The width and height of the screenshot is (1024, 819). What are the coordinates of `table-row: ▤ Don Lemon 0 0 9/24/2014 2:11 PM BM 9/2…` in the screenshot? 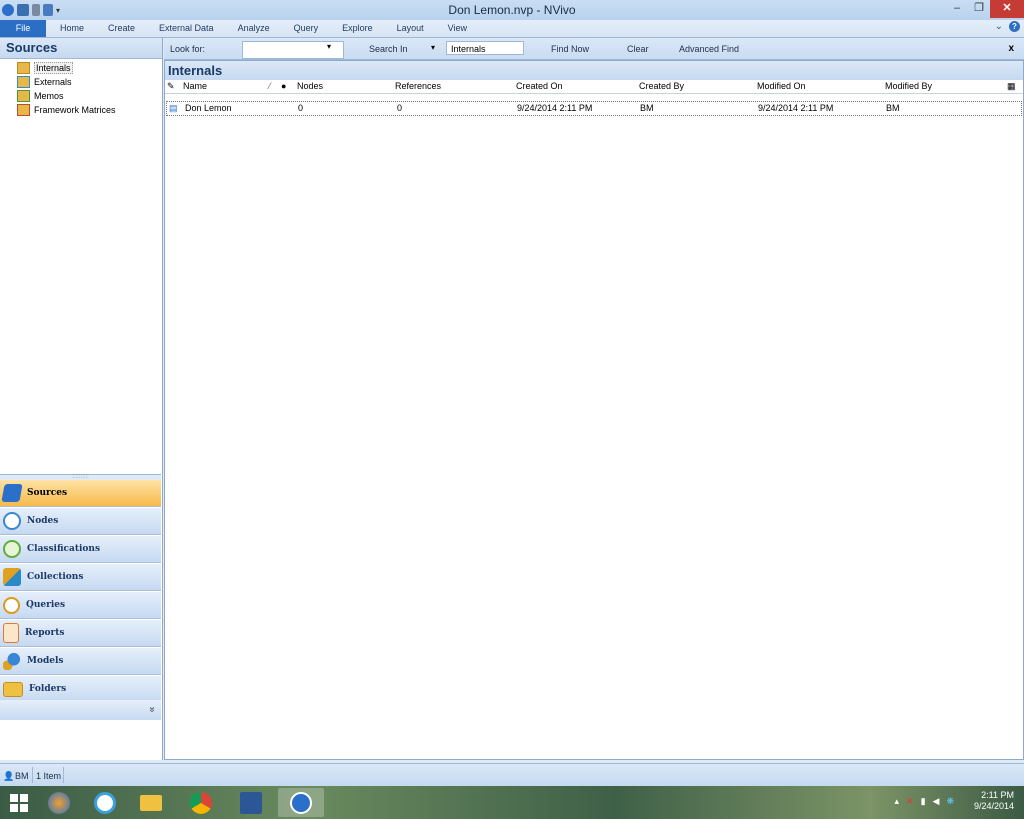 It's located at (594, 108).